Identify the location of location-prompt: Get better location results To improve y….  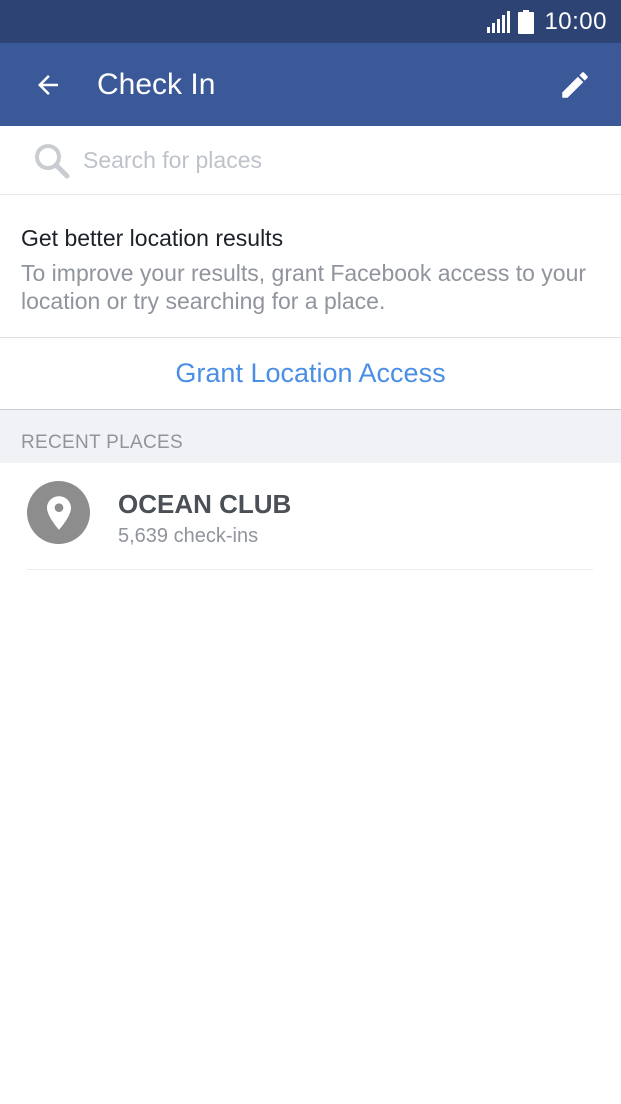
(310, 266).